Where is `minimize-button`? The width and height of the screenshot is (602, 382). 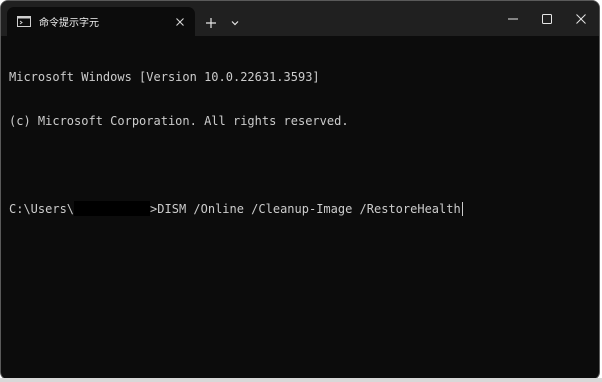
minimize-button is located at coordinates (513, 18).